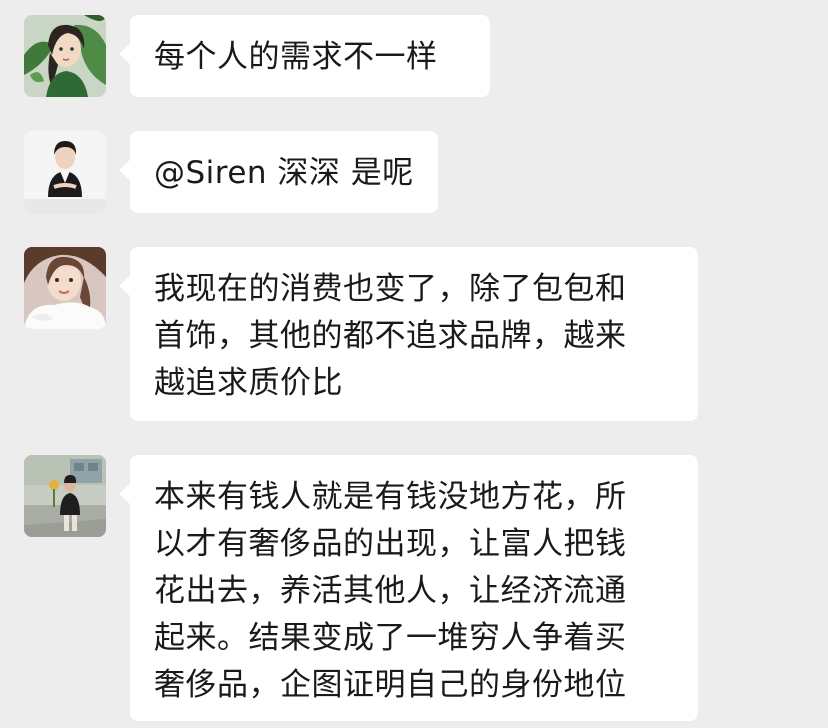 This screenshot has height=728, width=828. Describe the element at coordinates (65, 56) in the screenshot. I see `anime-girl-with-dragon-avatar` at that location.